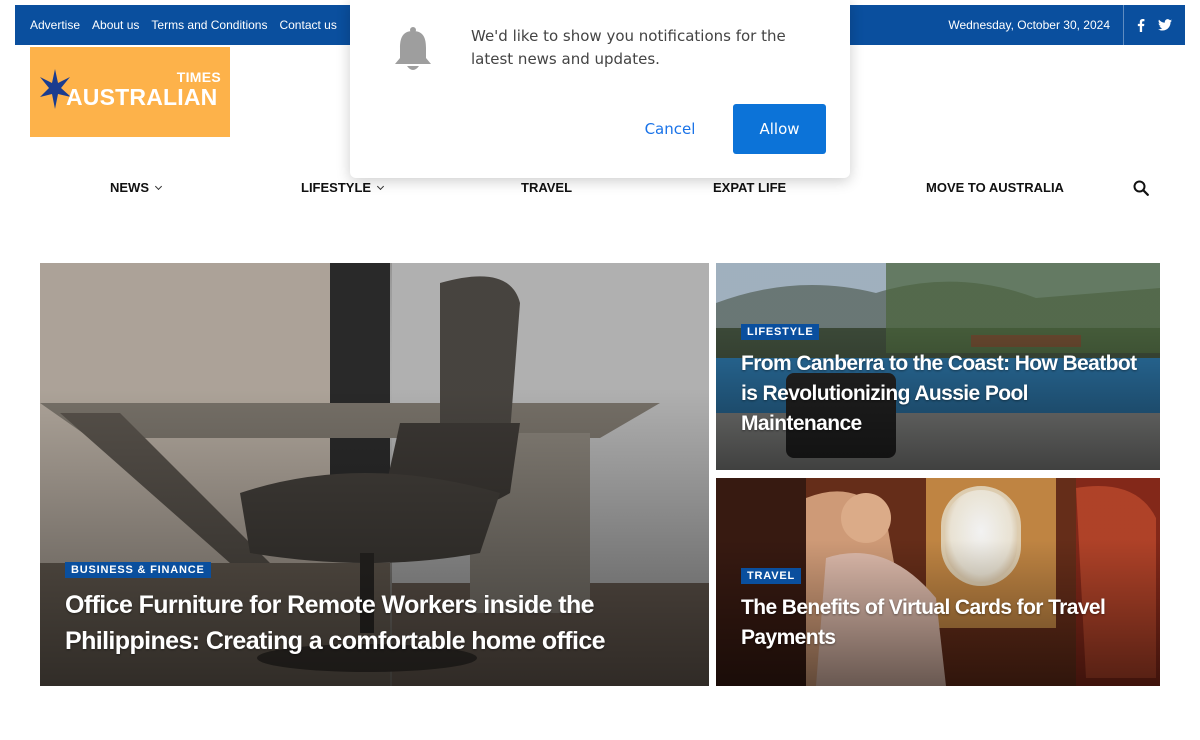 This screenshot has width=1200, height=740. What do you see at coordinates (771, 576) in the screenshot?
I see `category-tag: TRAVEL` at bounding box center [771, 576].